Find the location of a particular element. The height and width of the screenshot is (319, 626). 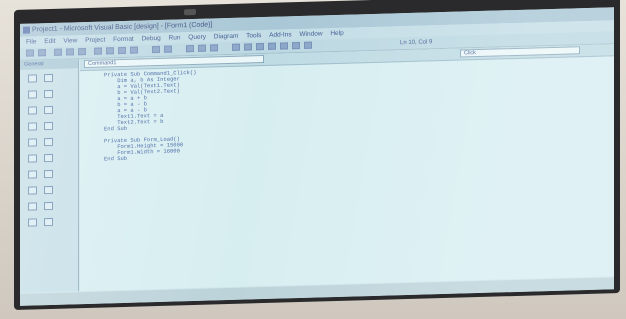

find-icon is located at coordinates (134, 50).